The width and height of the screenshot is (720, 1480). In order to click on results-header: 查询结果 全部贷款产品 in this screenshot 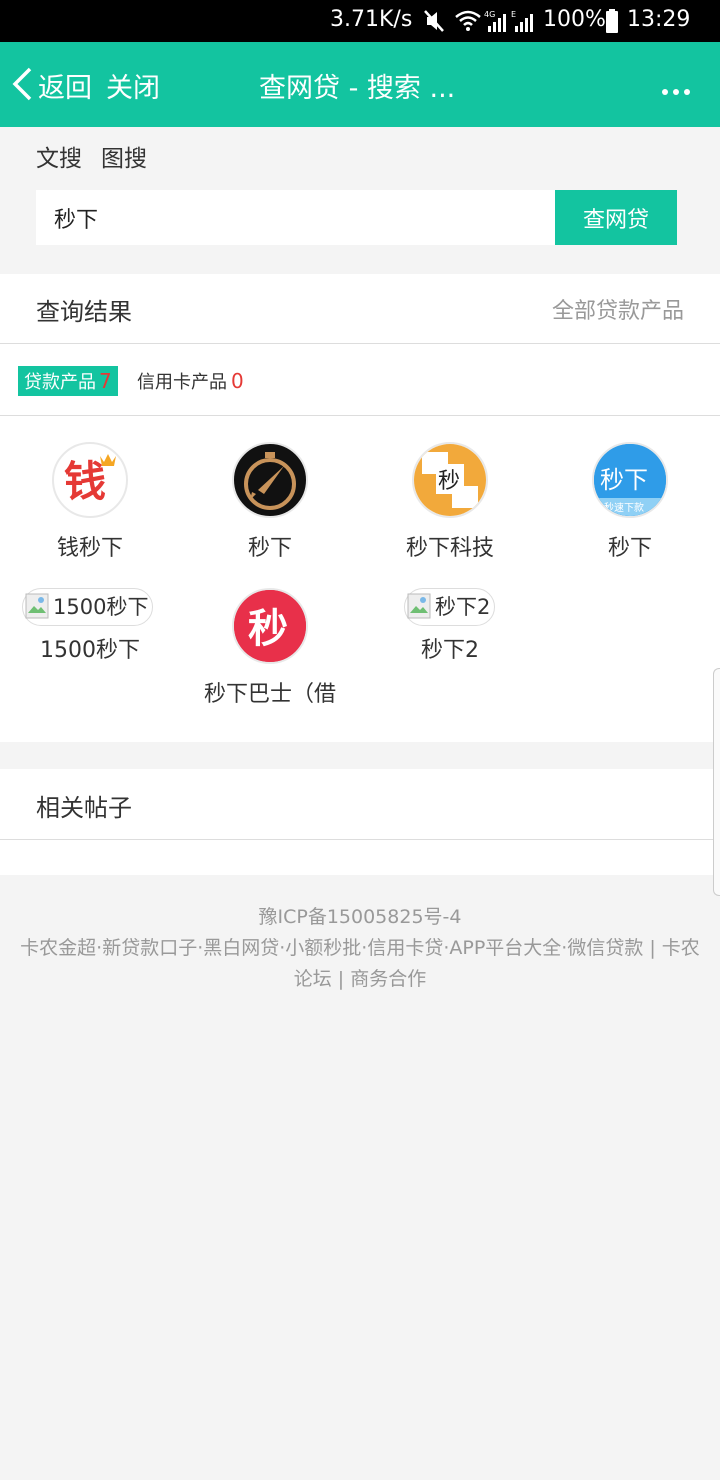, I will do `click(360, 309)`.